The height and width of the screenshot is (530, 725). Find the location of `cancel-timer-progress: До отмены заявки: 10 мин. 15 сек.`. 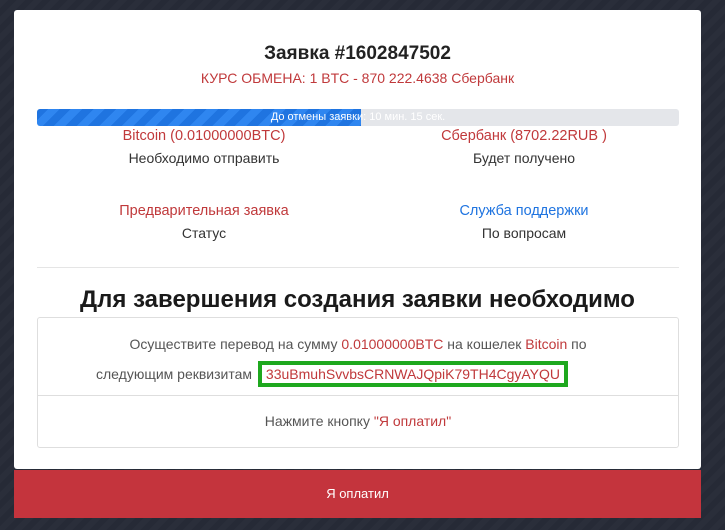

cancel-timer-progress: До отмены заявки: 10 мин. 15 сек. is located at coordinates (358, 117).